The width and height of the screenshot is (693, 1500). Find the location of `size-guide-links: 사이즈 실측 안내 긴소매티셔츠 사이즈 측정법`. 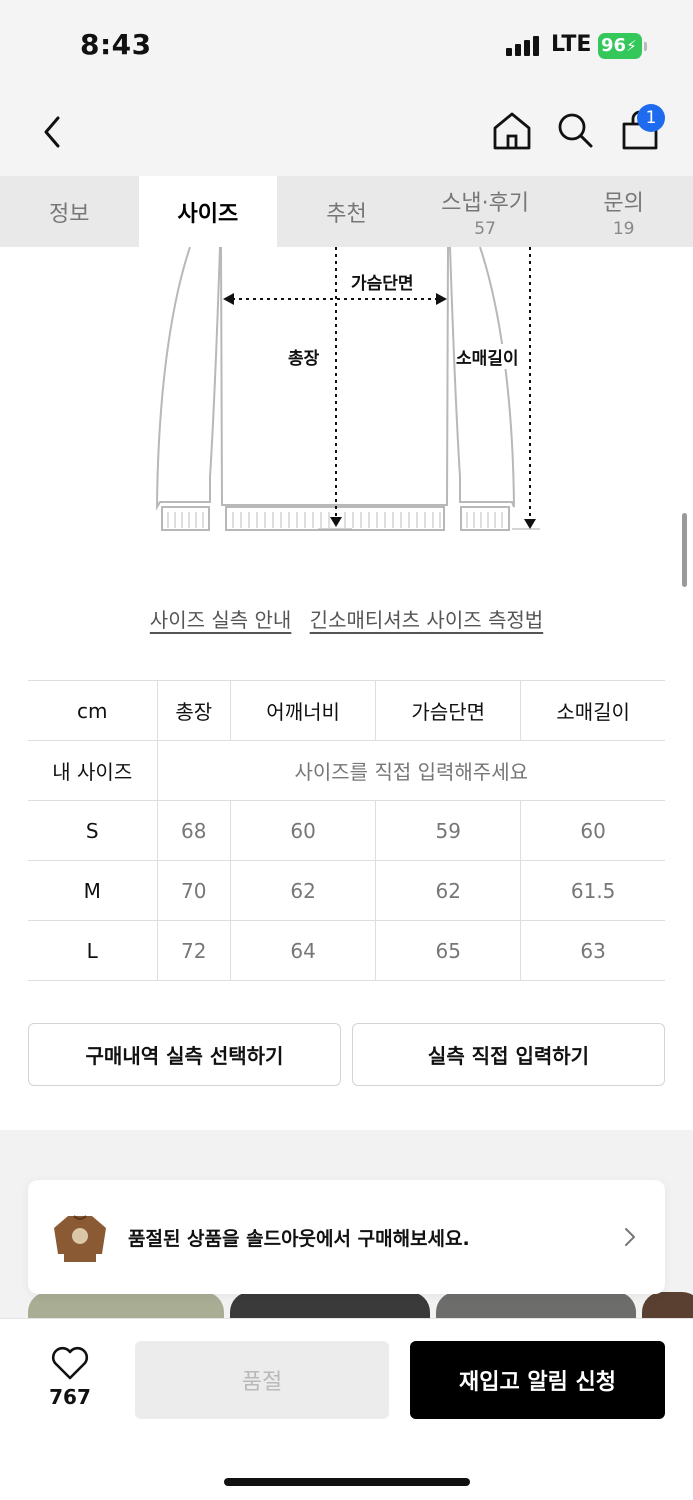

size-guide-links: 사이즈 실측 안내 긴소매티셔츠 사이즈 측정법 is located at coordinates (346, 618).